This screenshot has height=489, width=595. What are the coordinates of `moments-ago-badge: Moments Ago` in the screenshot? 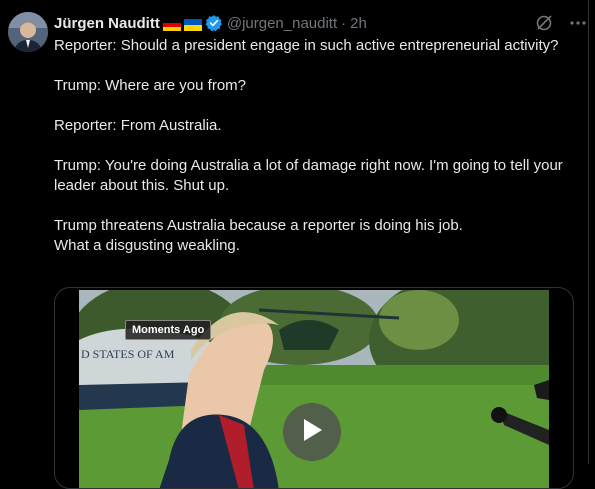 It's located at (168, 330).